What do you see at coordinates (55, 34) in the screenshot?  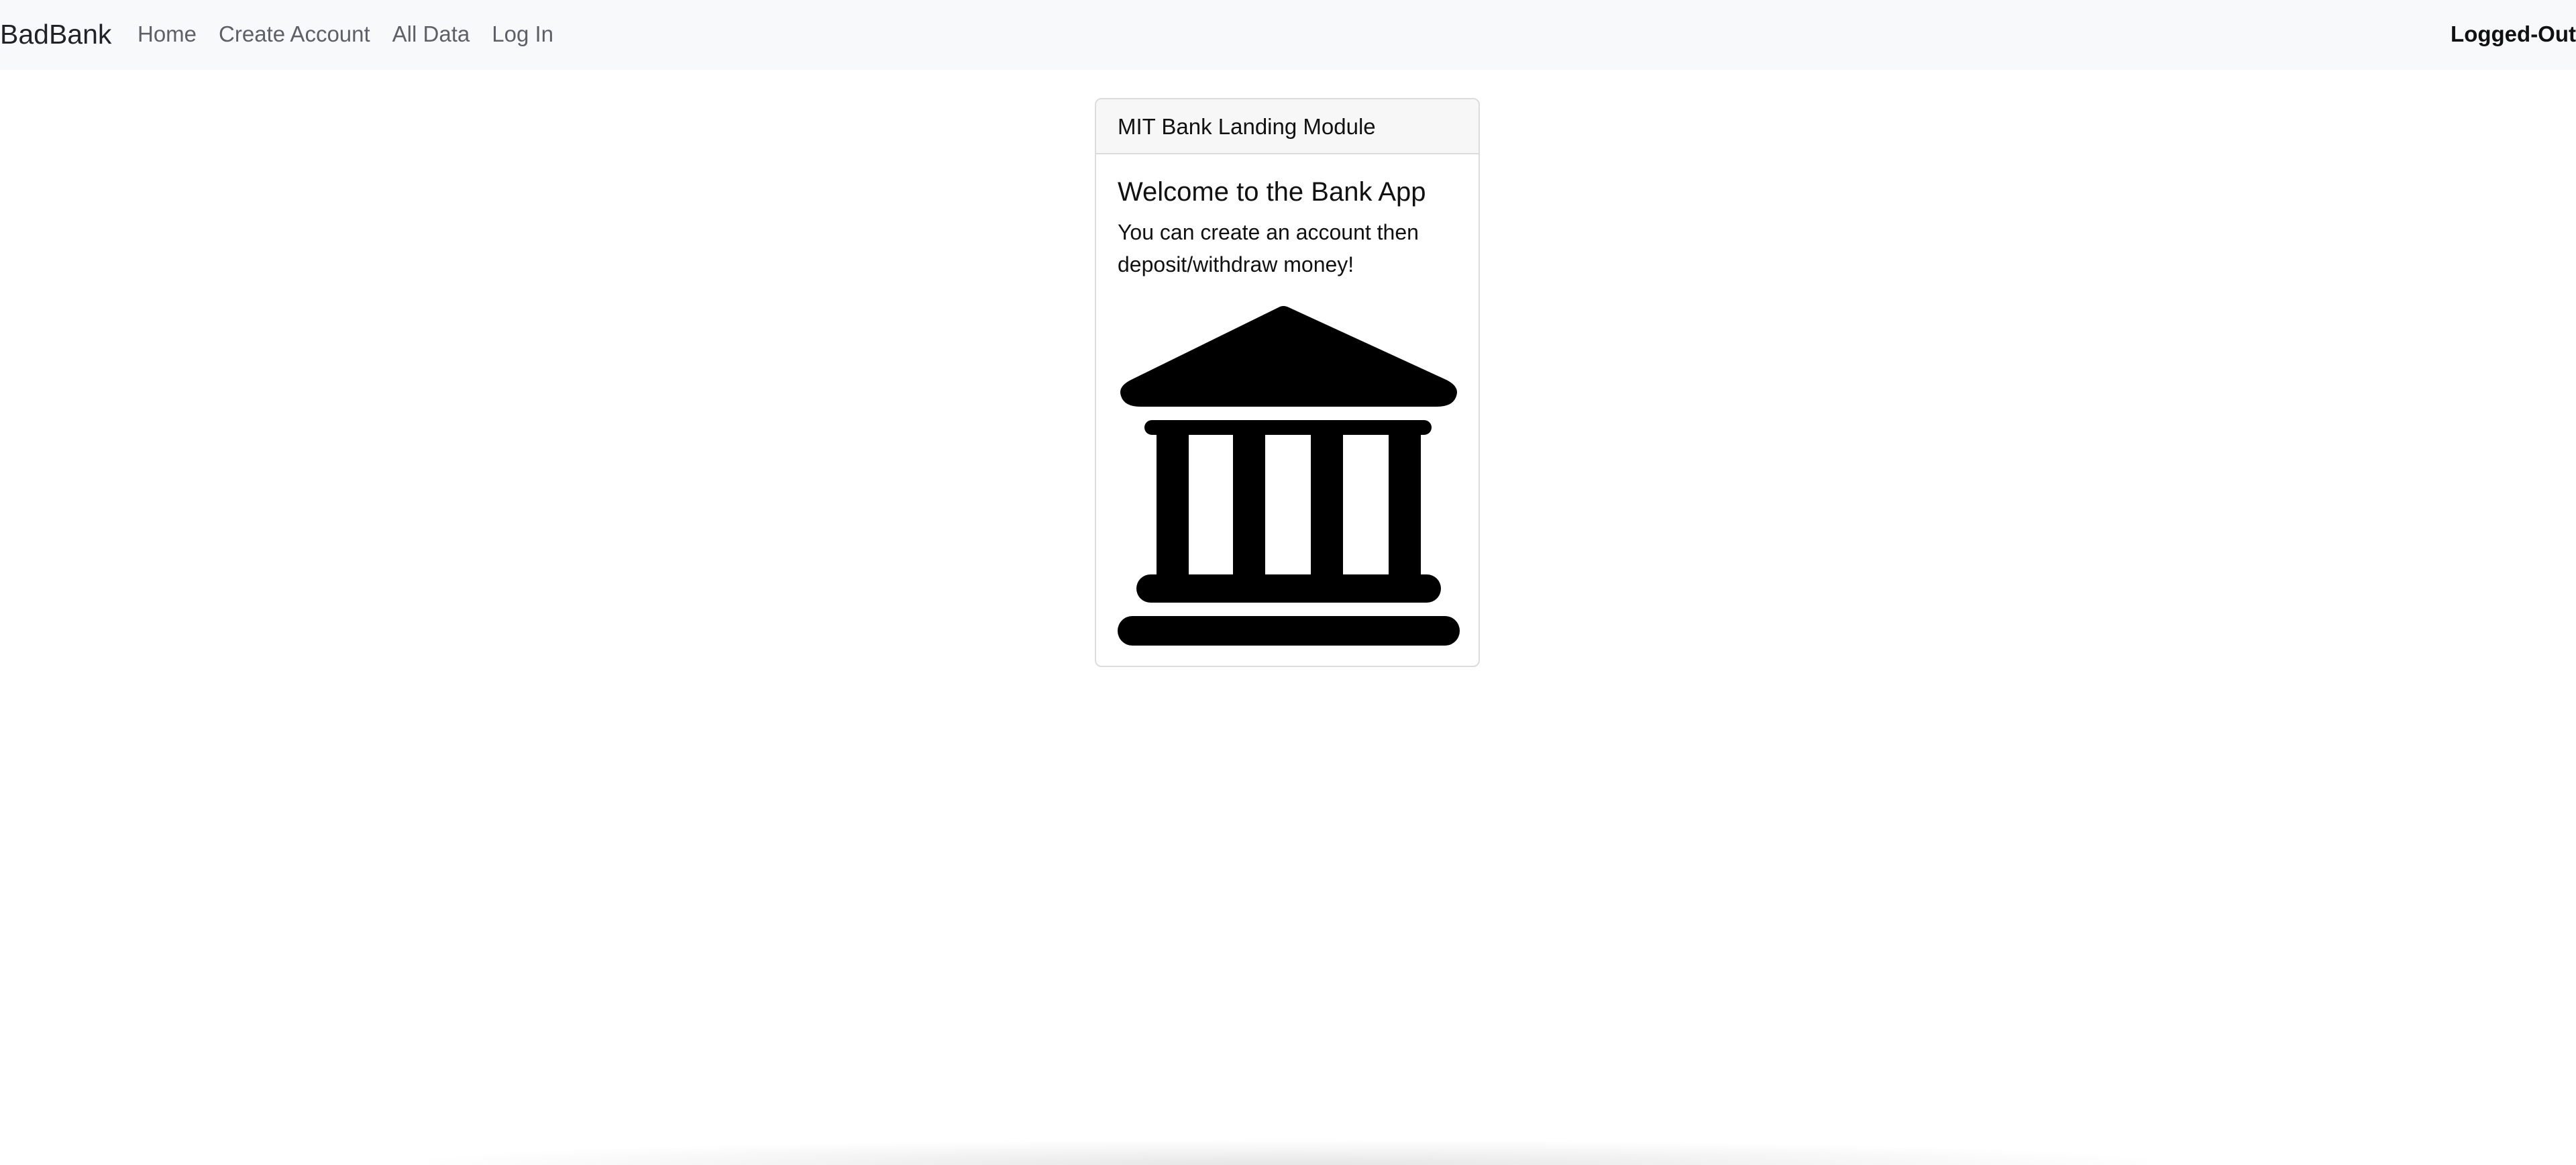 I see `brand-link: BadBank` at bounding box center [55, 34].